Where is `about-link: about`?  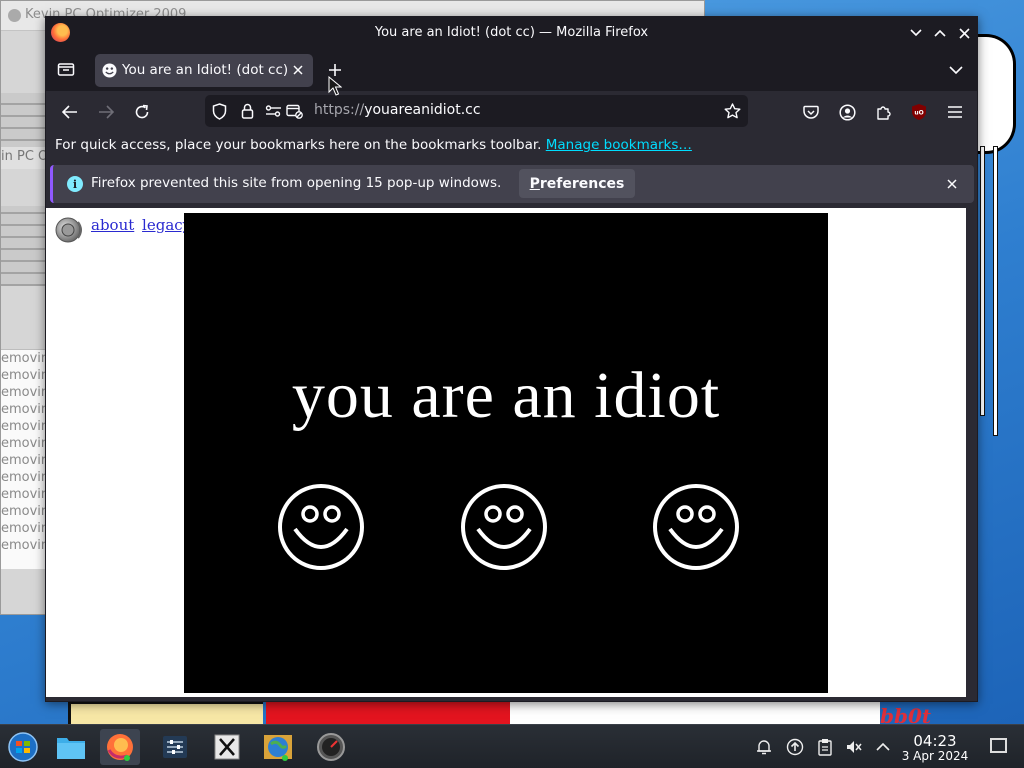
about-link: about is located at coordinates (112, 225).